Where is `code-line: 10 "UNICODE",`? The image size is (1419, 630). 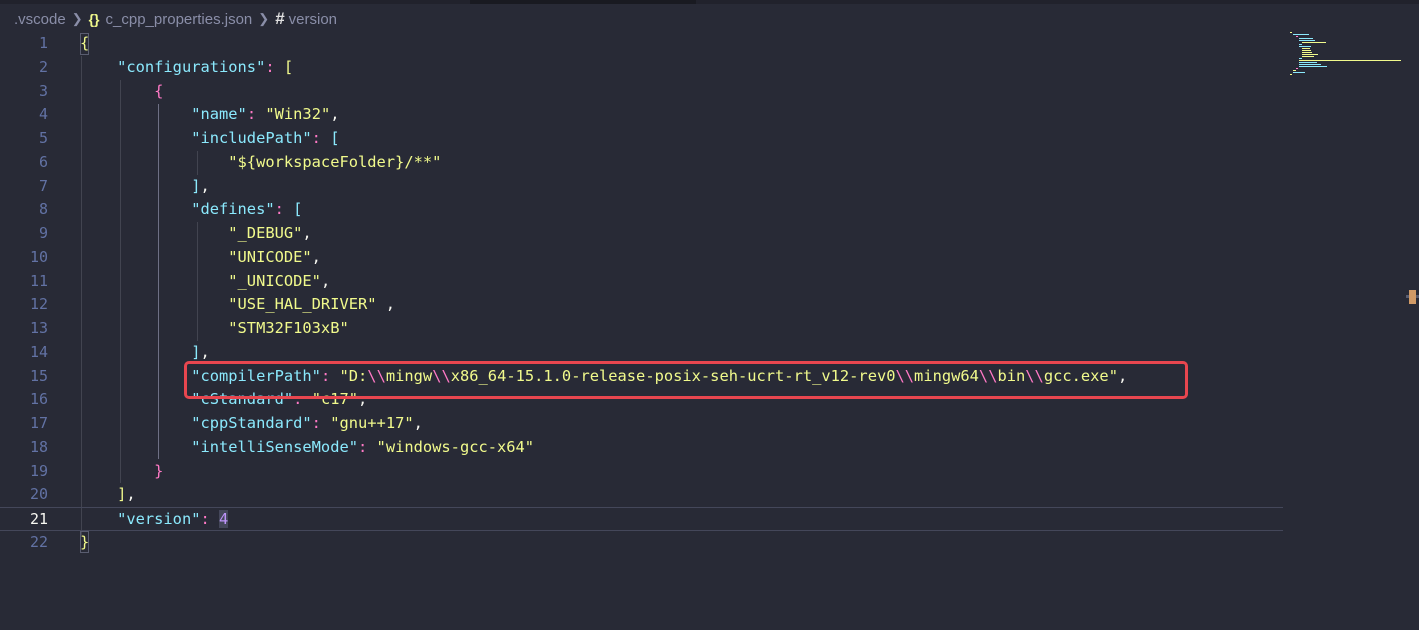 code-line: 10 "UNICODE", is located at coordinates (641, 258).